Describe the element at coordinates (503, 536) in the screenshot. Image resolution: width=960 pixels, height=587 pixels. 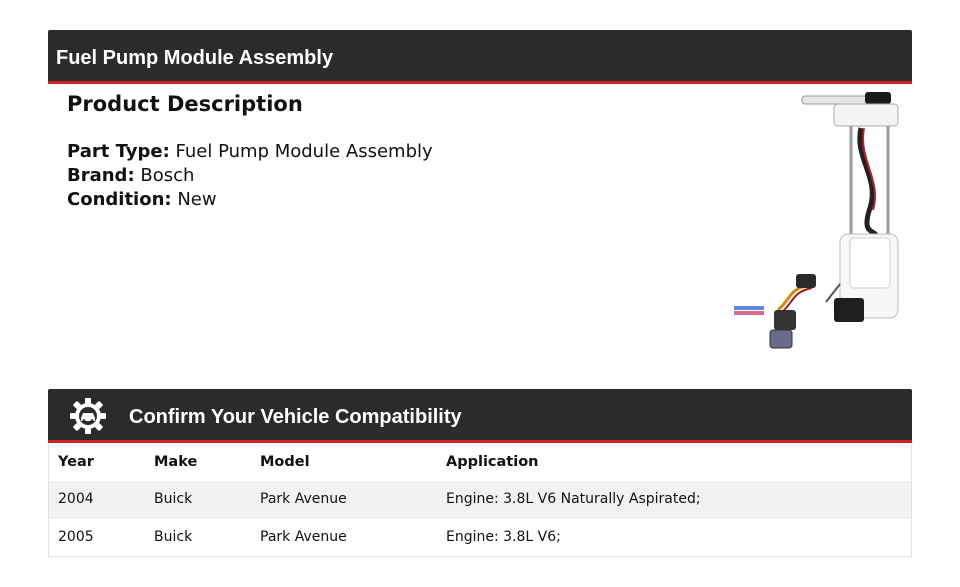
I see `cell-application: Engine: 3.8L V6;` at that location.